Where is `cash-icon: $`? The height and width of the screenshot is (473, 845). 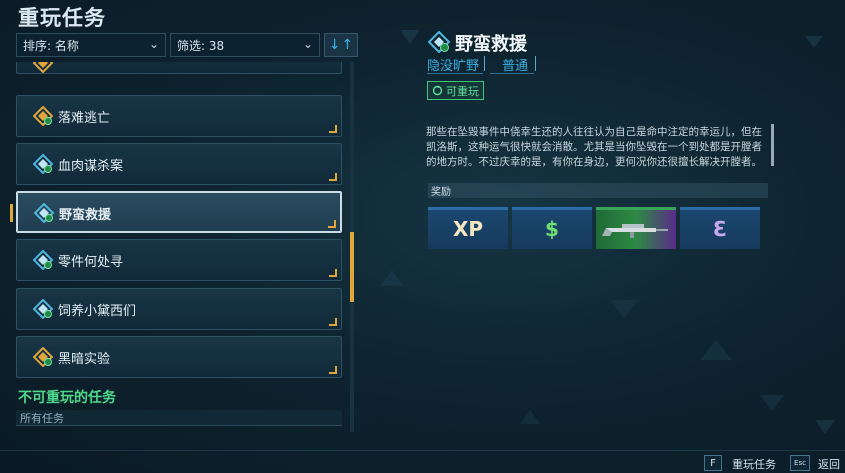
cash-icon: $ is located at coordinates (552, 229).